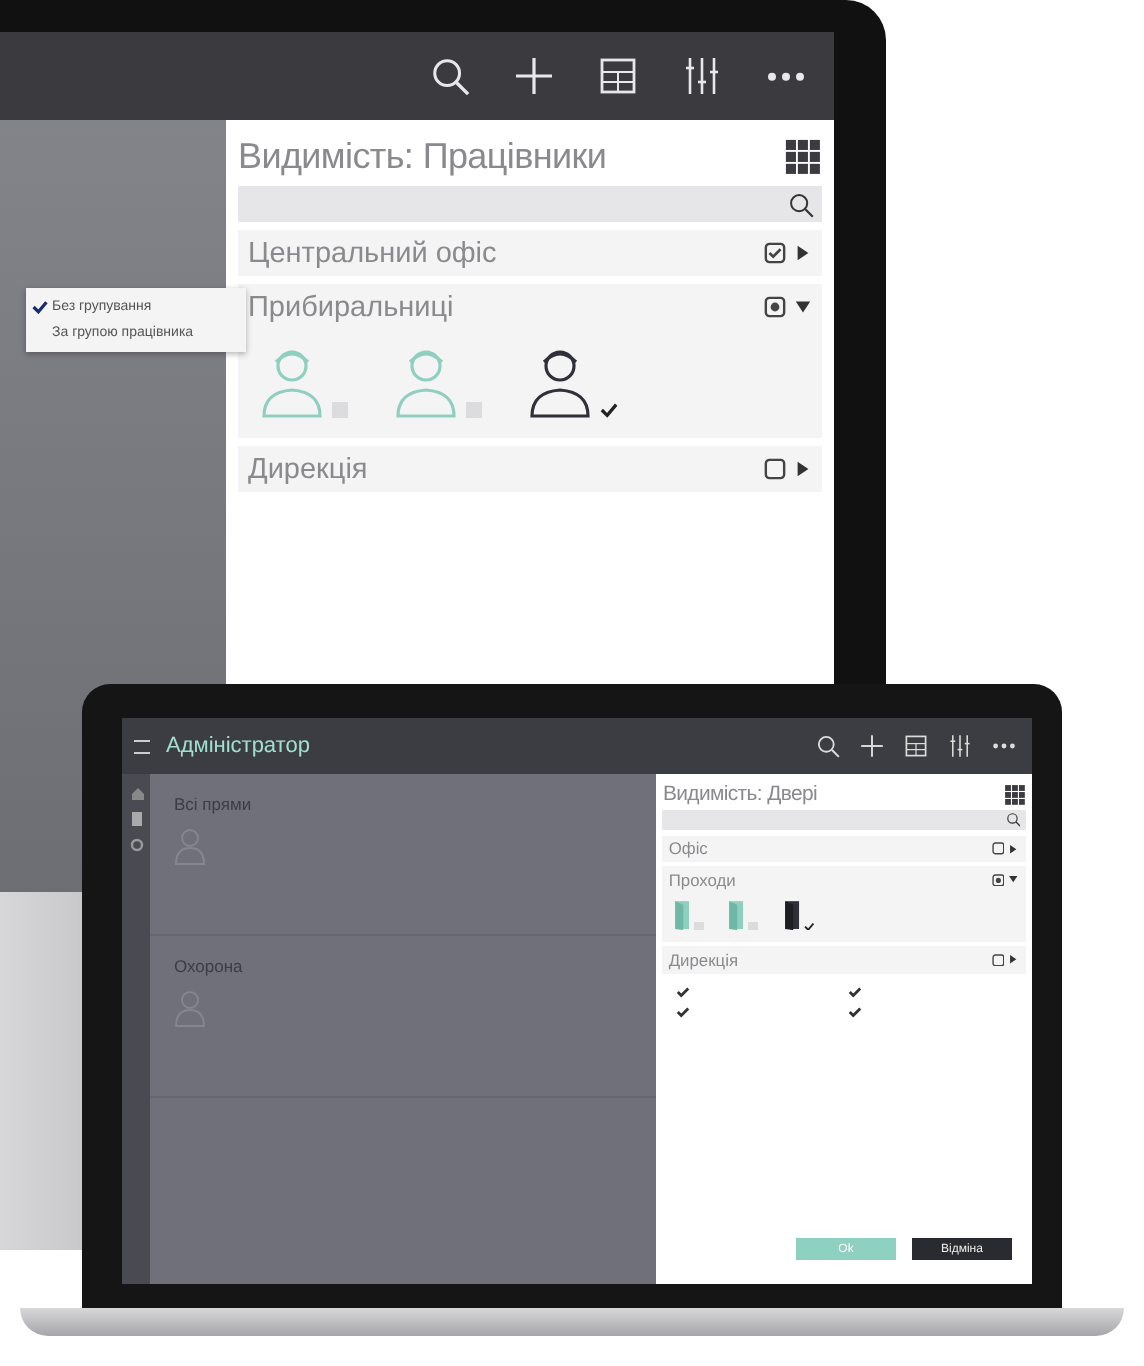 The height and width of the screenshot is (1366, 1144). What do you see at coordinates (136, 819) in the screenshot?
I see `door-icon` at bounding box center [136, 819].